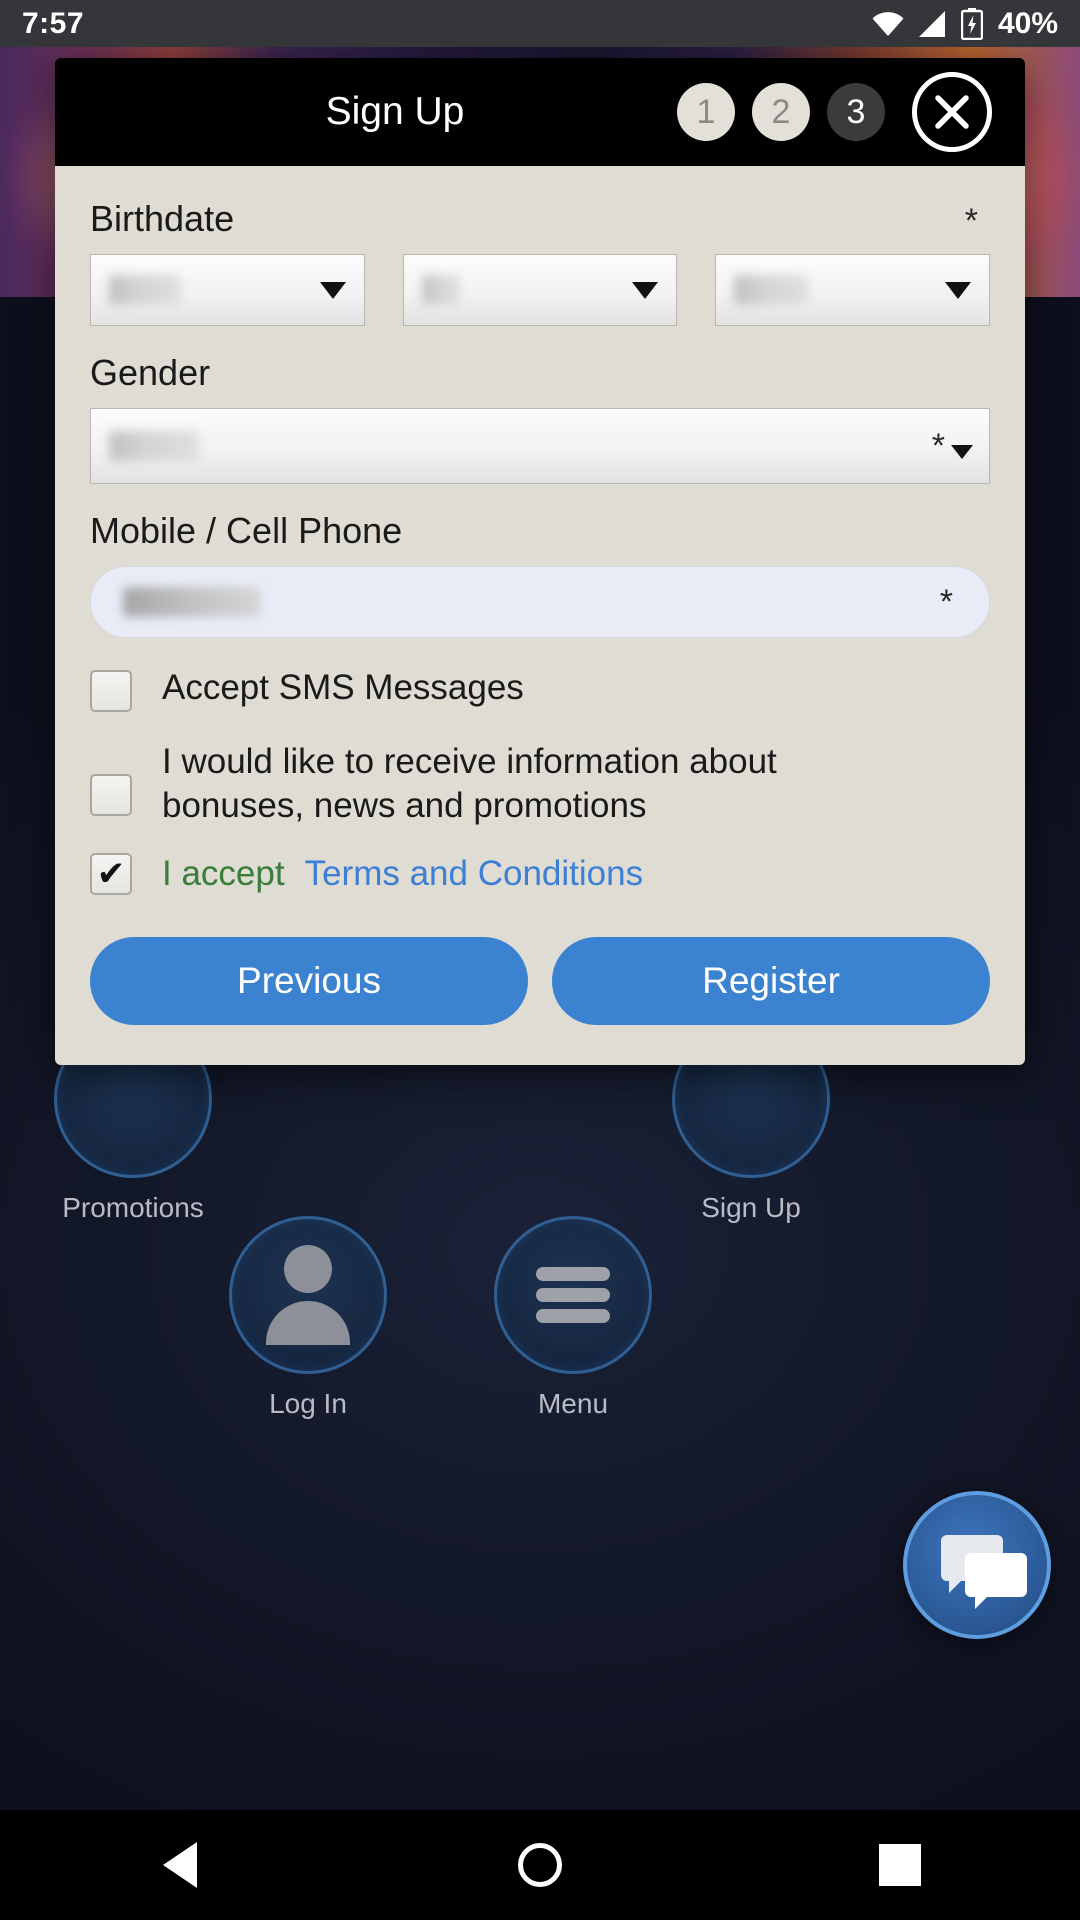  I want to click on android-navigation-bar, so click(540, 1865).